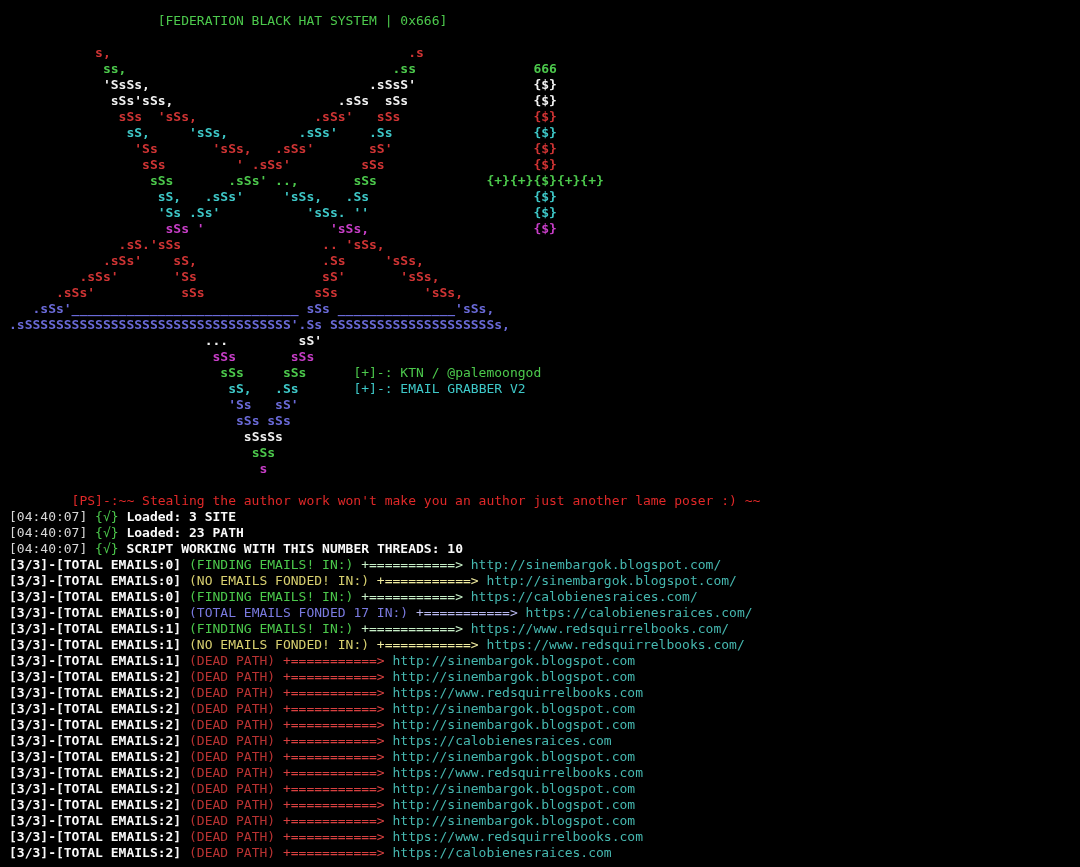 Image resolution: width=1080 pixels, height=867 pixels. Describe the element at coordinates (263, 212) in the screenshot. I see `ascii-art: 'Ss .Ss' 'sSs. ''` at that location.